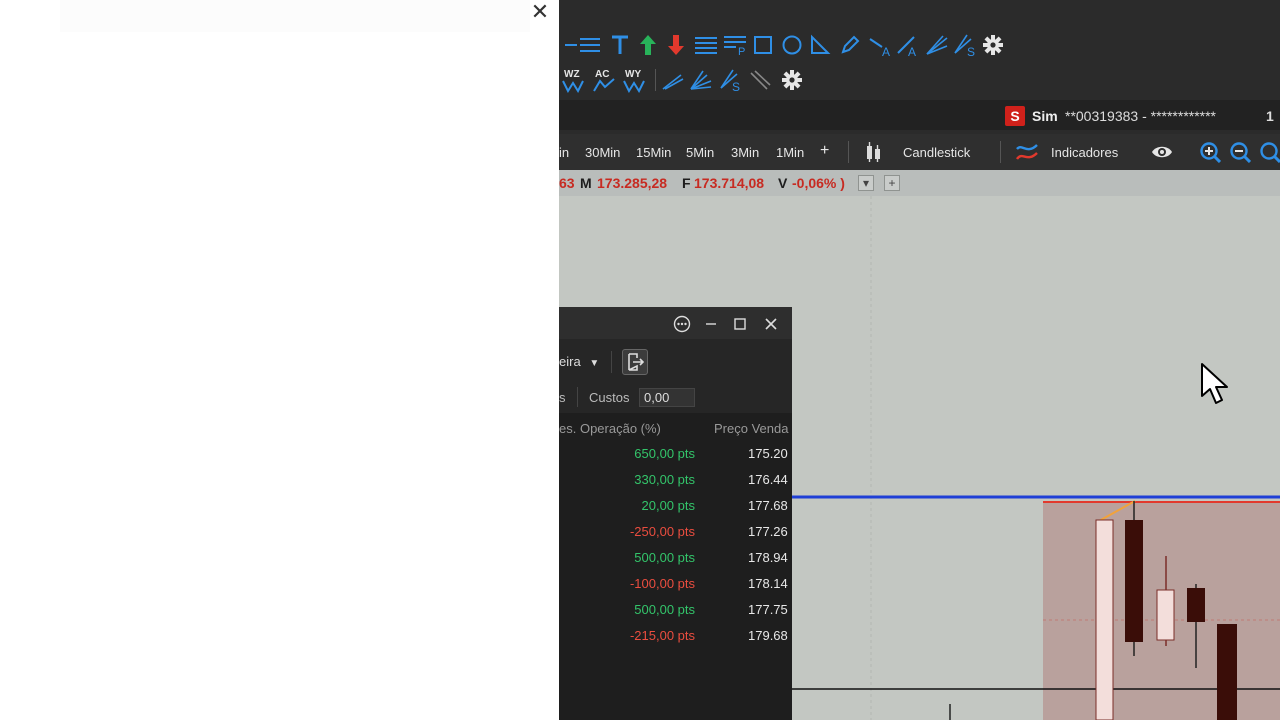  I want to click on column-header-sell-price: Preço Venda, so click(751, 429).